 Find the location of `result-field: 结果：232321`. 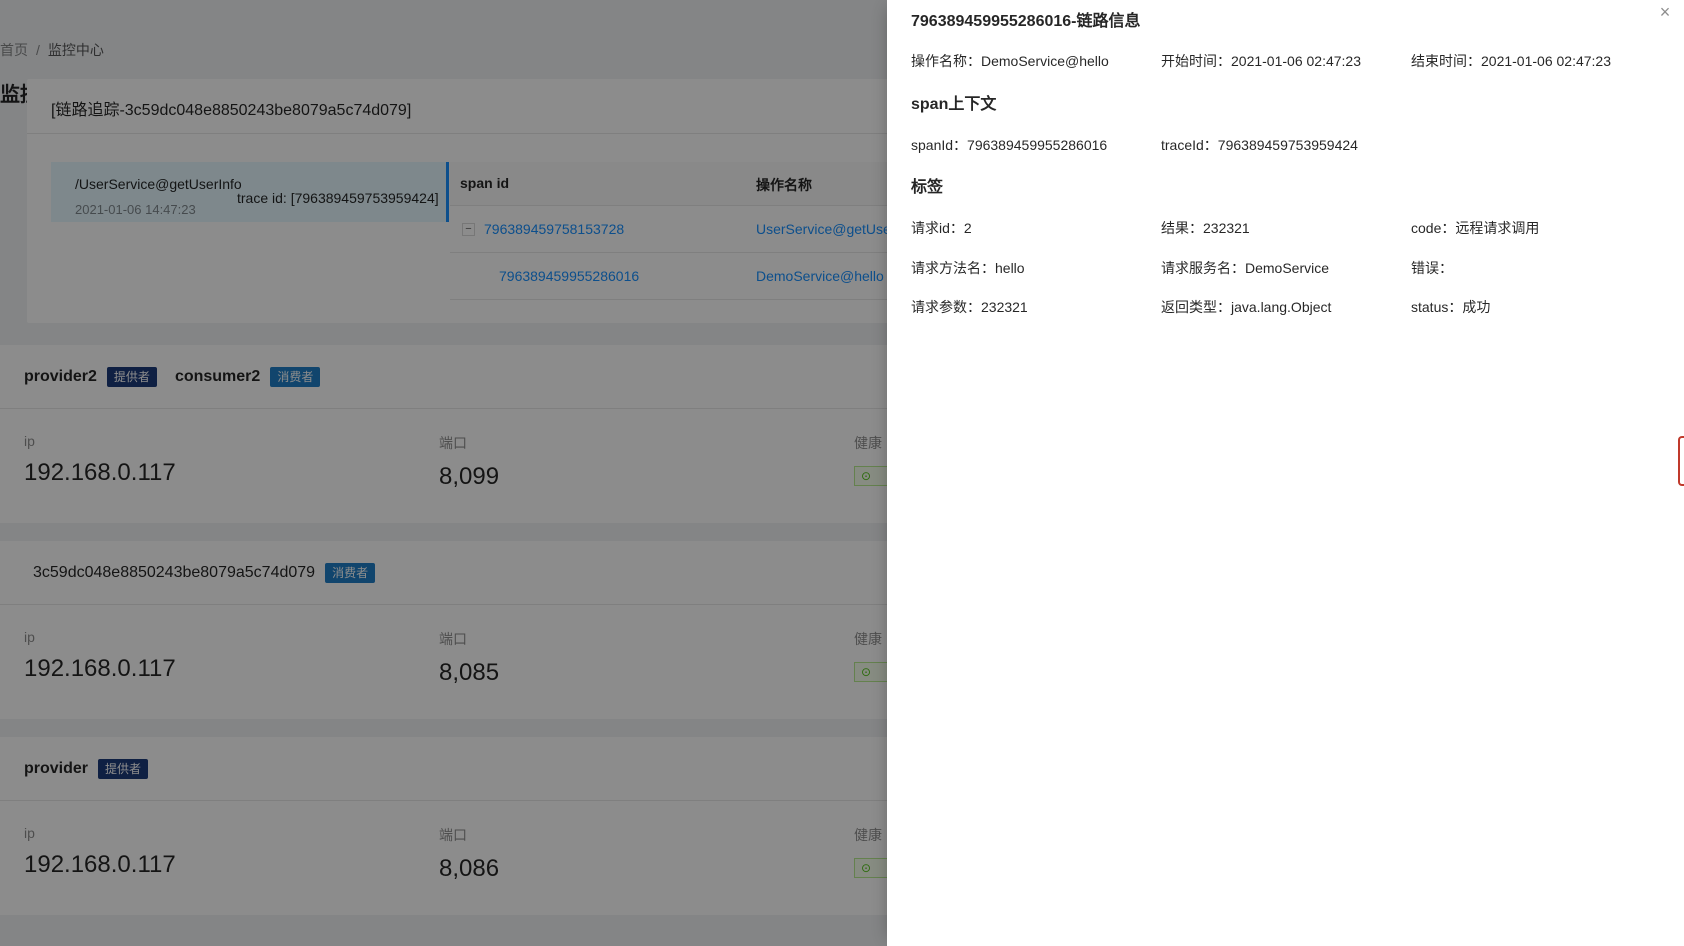

result-field: 结果：232321 is located at coordinates (1205, 228).